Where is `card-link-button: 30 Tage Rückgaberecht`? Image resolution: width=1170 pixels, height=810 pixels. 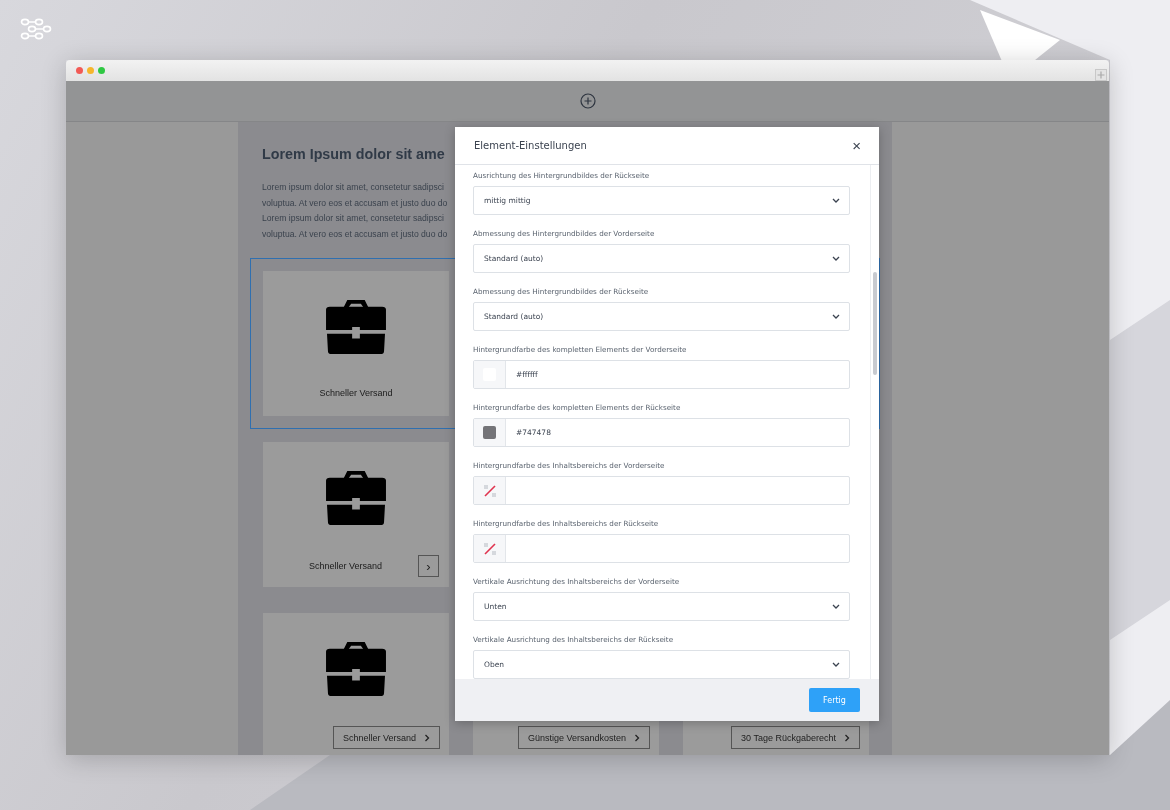
card-link-button: 30 Tage Rückgaberecht is located at coordinates (795, 737).